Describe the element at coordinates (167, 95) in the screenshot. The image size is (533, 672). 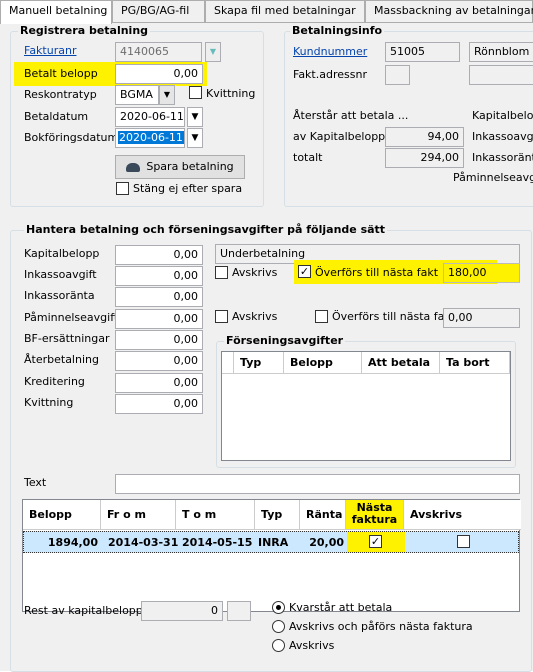
I see `reskontra-dropdown-icon: ▼` at that location.